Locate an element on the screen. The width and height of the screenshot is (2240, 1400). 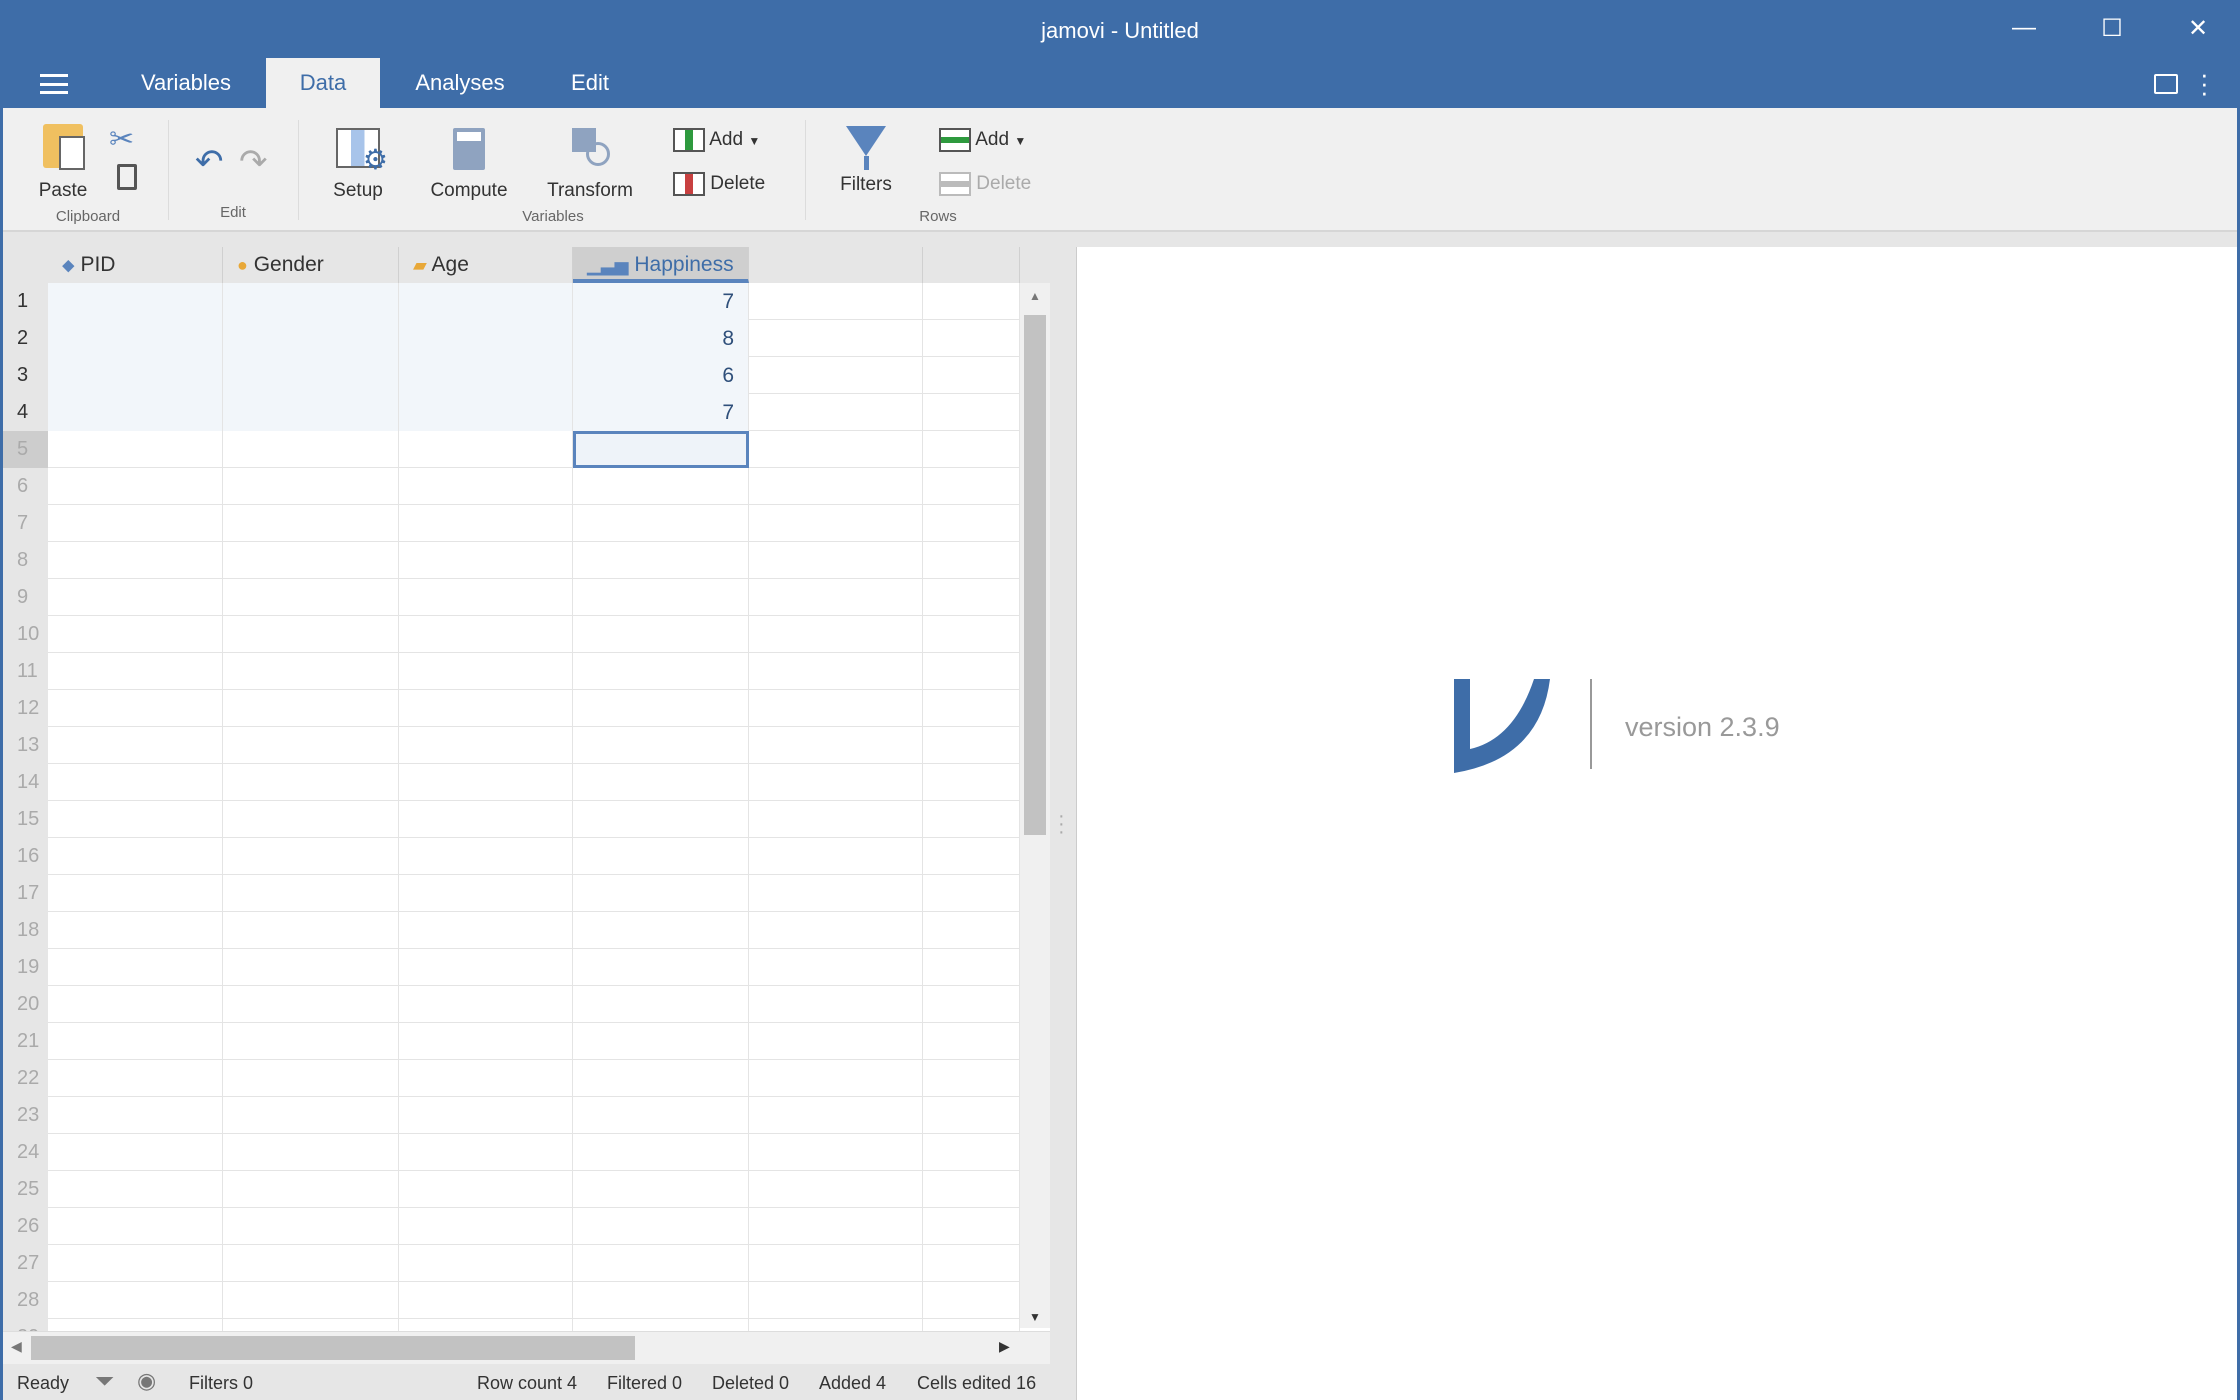
scroll-down-icon: ▼ is located at coordinates (1035, 1317).